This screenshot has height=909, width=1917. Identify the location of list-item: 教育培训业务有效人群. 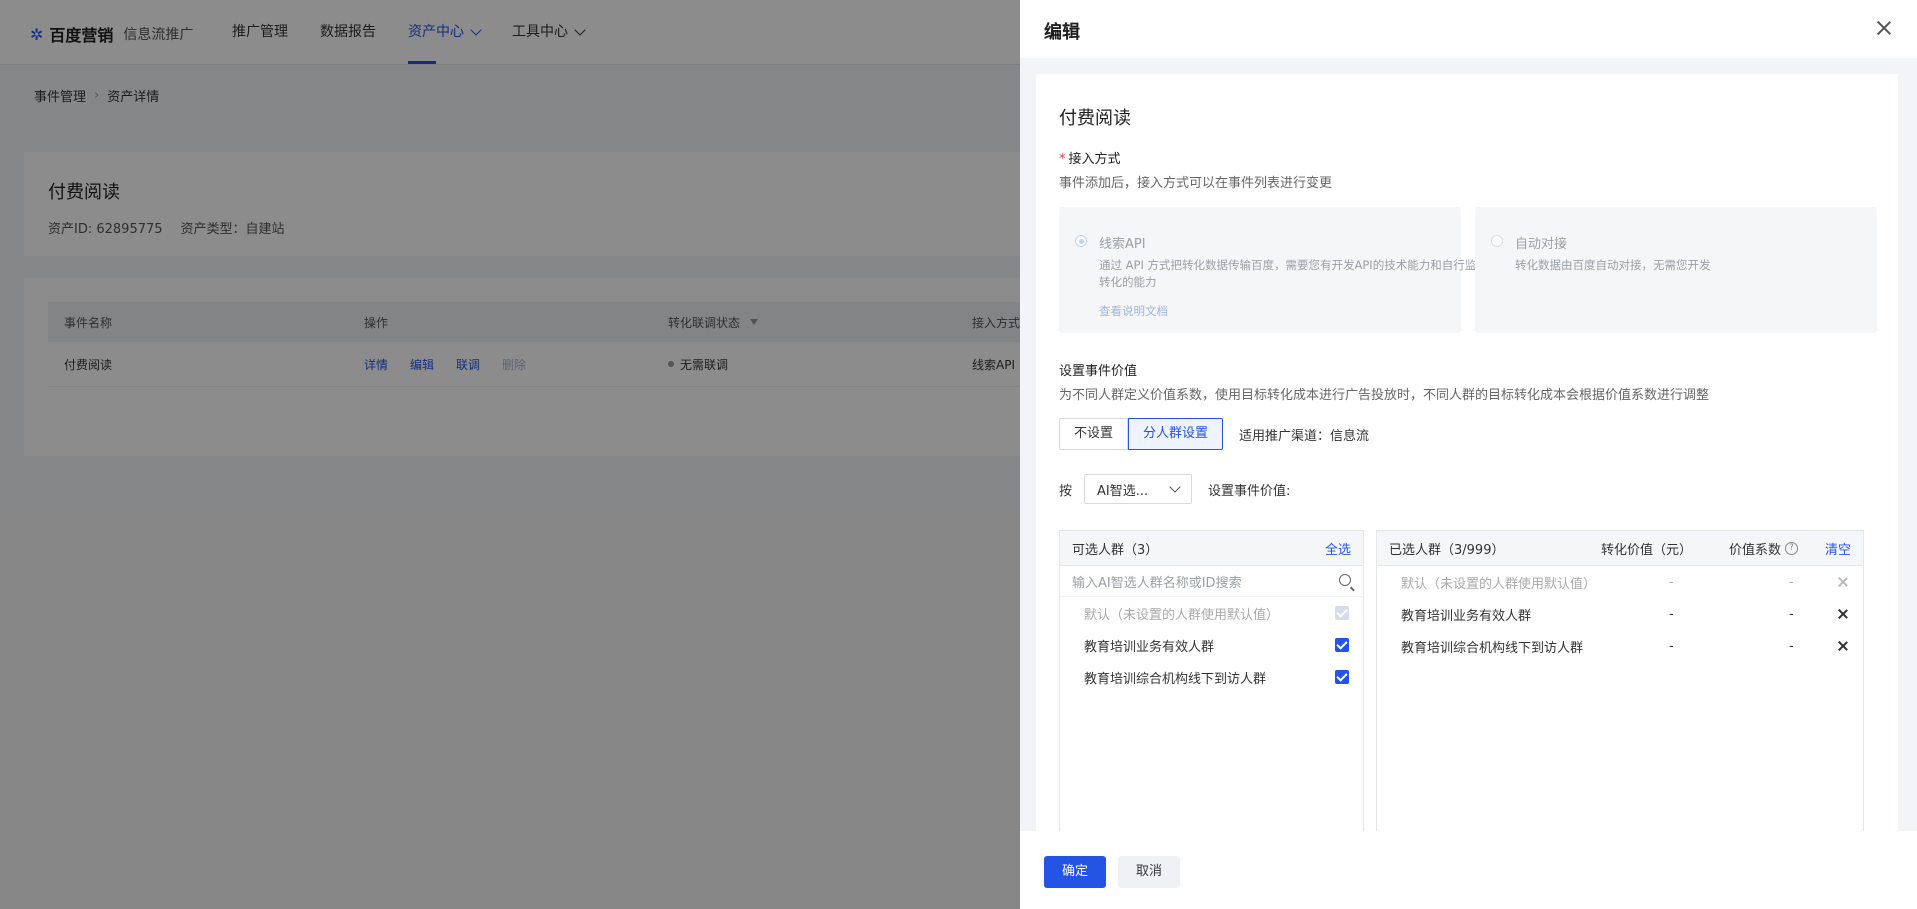
(1211, 645).